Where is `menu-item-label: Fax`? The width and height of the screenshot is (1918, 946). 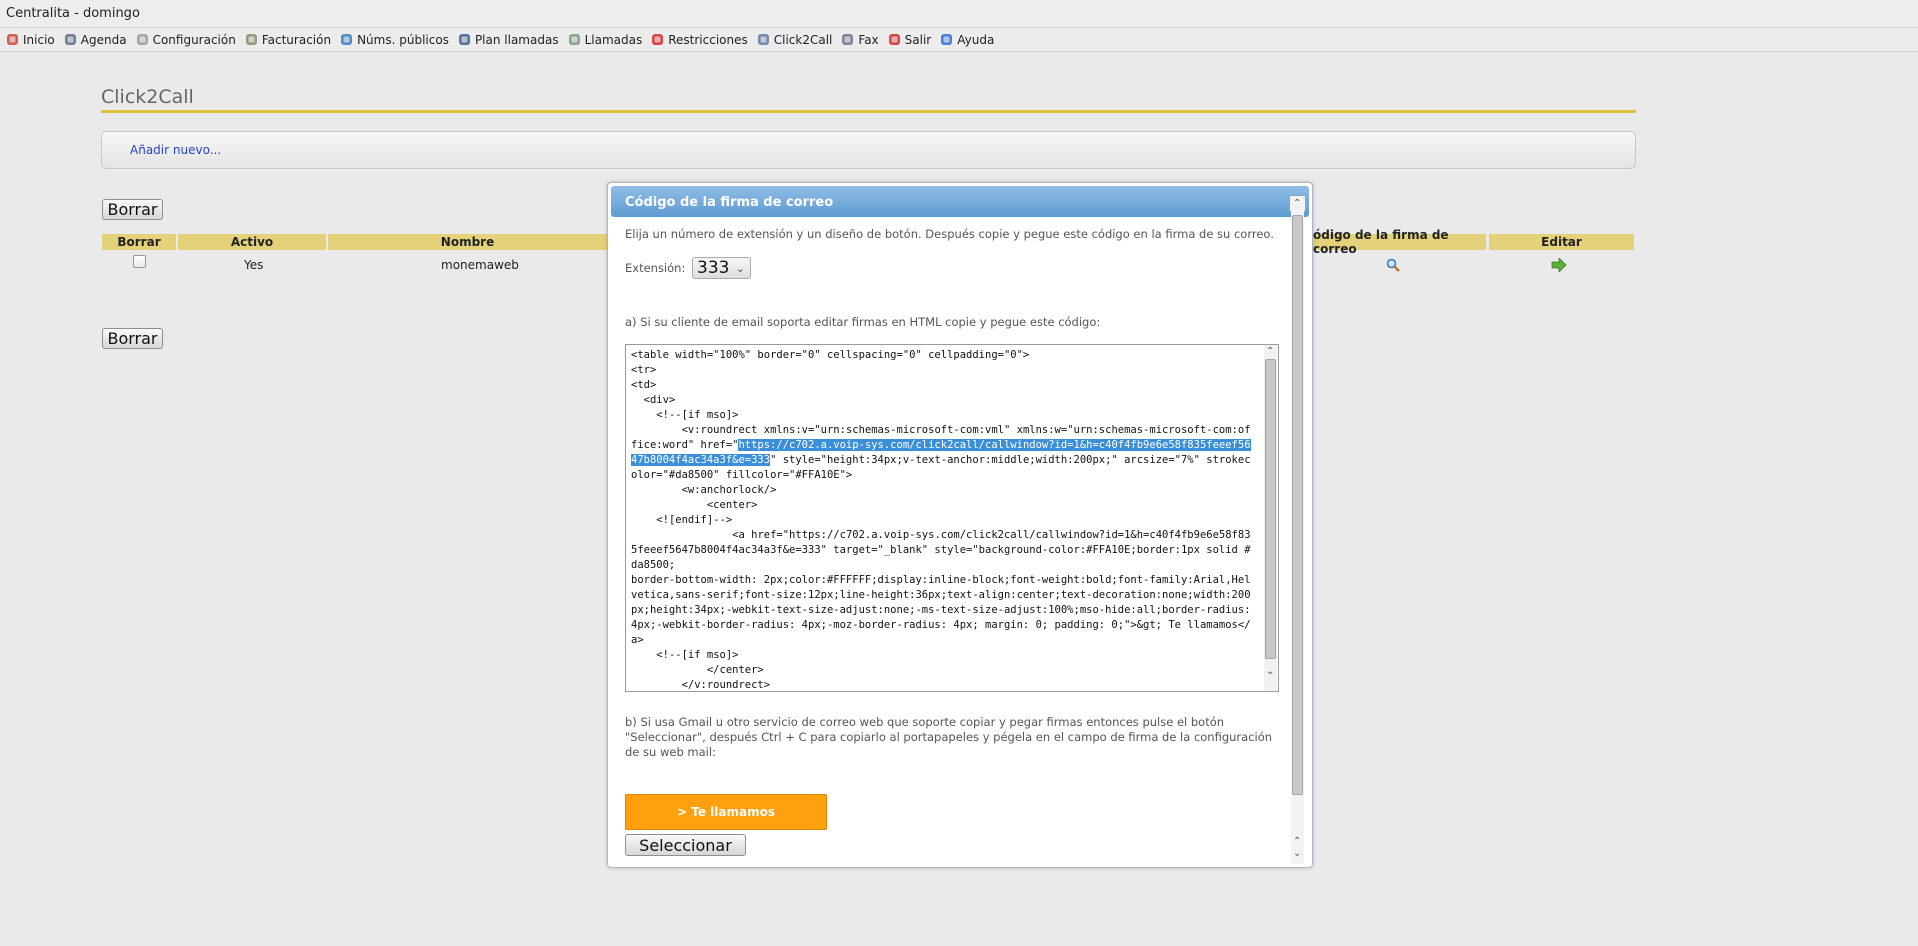
menu-item-label: Fax is located at coordinates (868, 39).